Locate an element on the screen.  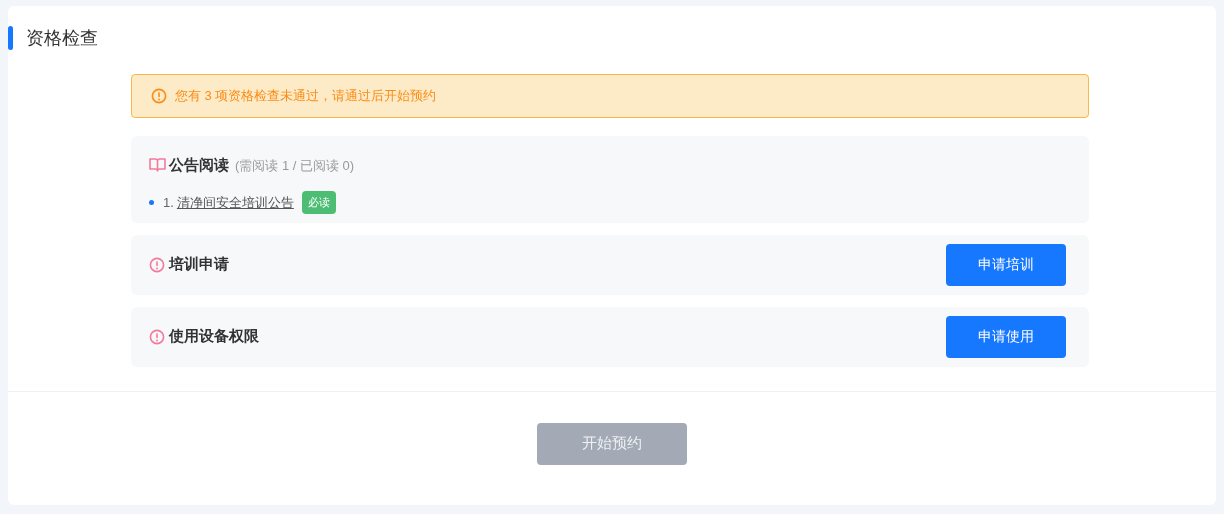
required-tag: 必读 is located at coordinates (318, 202).